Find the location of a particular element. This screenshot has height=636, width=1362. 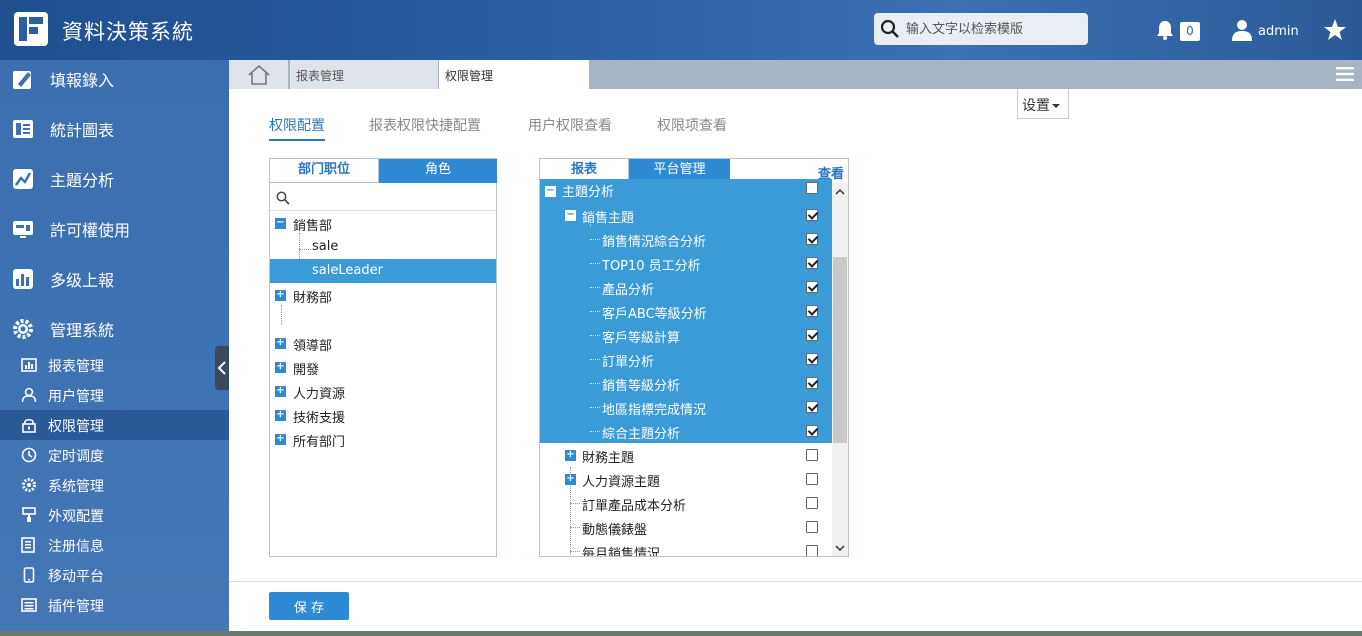

tree-node-label: 訂單產品成本分析 is located at coordinates (634, 506).